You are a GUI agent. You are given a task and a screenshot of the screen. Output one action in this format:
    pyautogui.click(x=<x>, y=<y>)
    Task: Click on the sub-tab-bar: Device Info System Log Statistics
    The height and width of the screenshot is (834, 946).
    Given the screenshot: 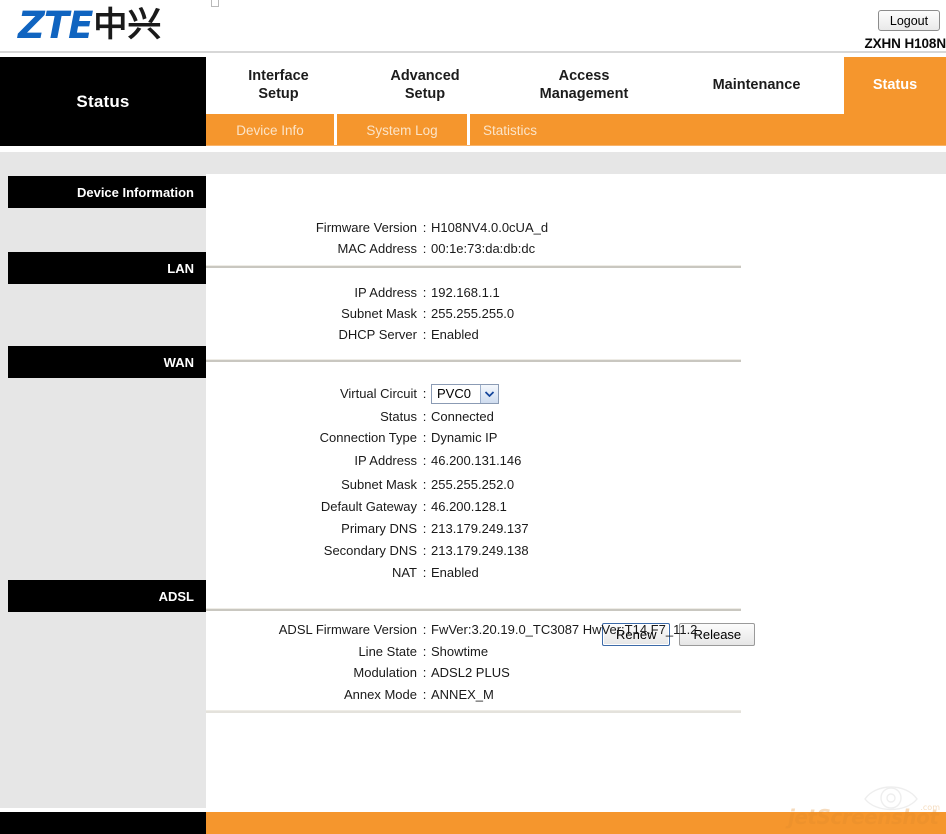 What is the action you would take?
    pyautogui.click(x=576, y=130)
    